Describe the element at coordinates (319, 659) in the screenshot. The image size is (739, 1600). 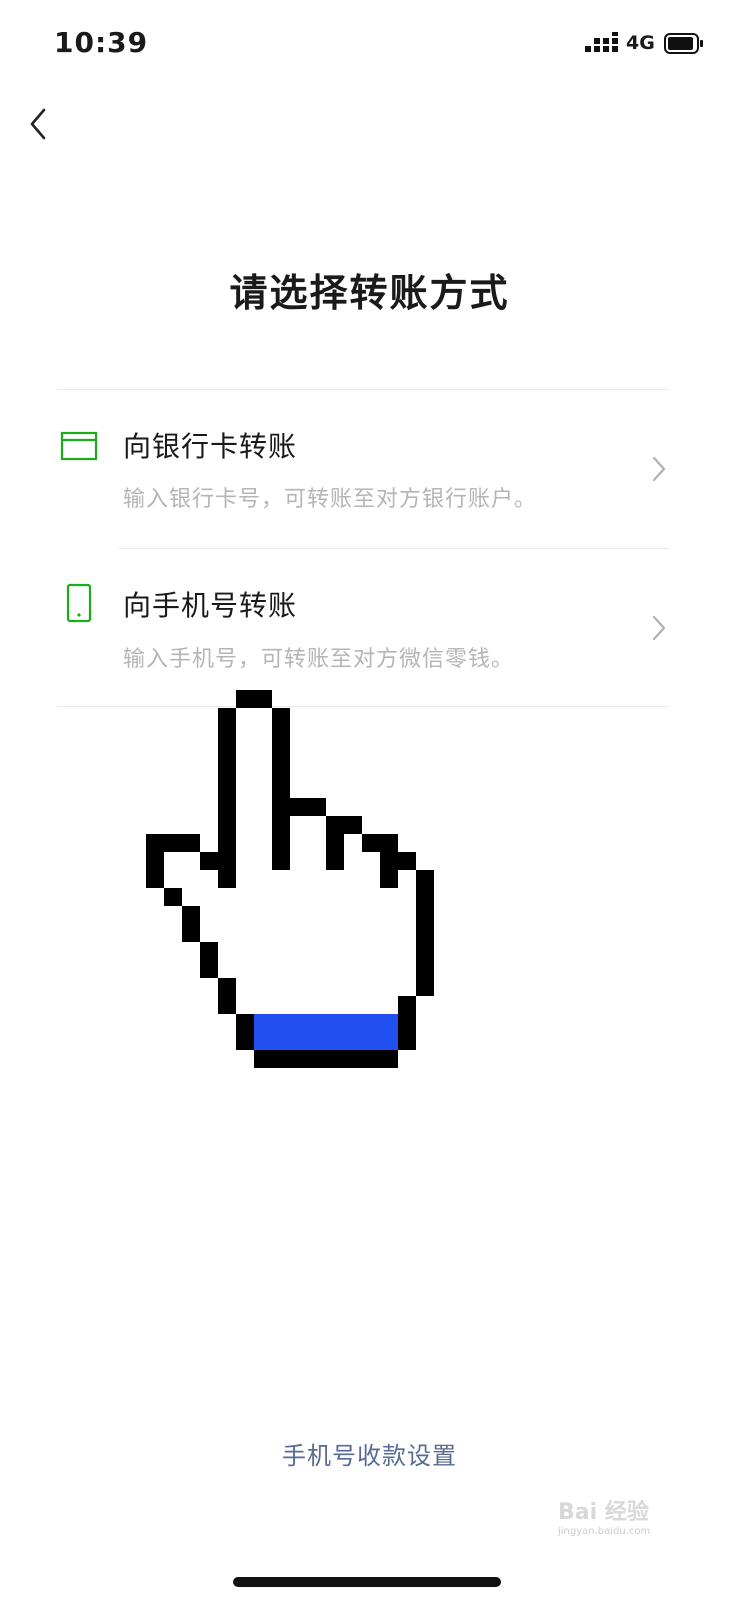
I see `option-description: 输入手机号，可转账至对方微信零钱。` at that location.